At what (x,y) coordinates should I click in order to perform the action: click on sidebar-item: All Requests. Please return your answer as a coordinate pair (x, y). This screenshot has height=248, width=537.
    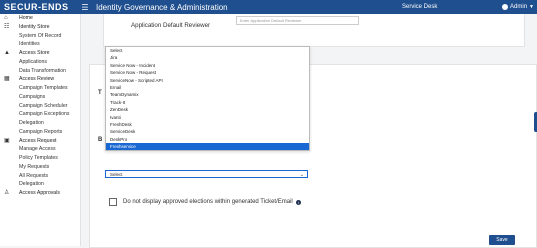
    Looking at the image, I should click on (40, 176).